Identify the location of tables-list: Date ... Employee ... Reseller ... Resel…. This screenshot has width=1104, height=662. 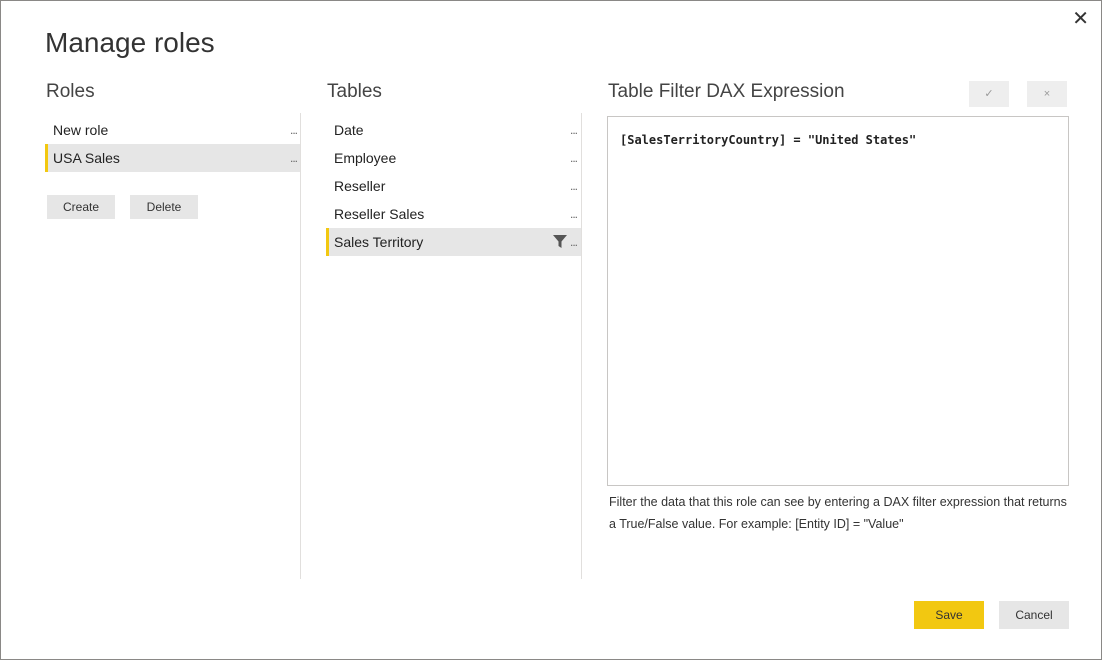
(453, 186).